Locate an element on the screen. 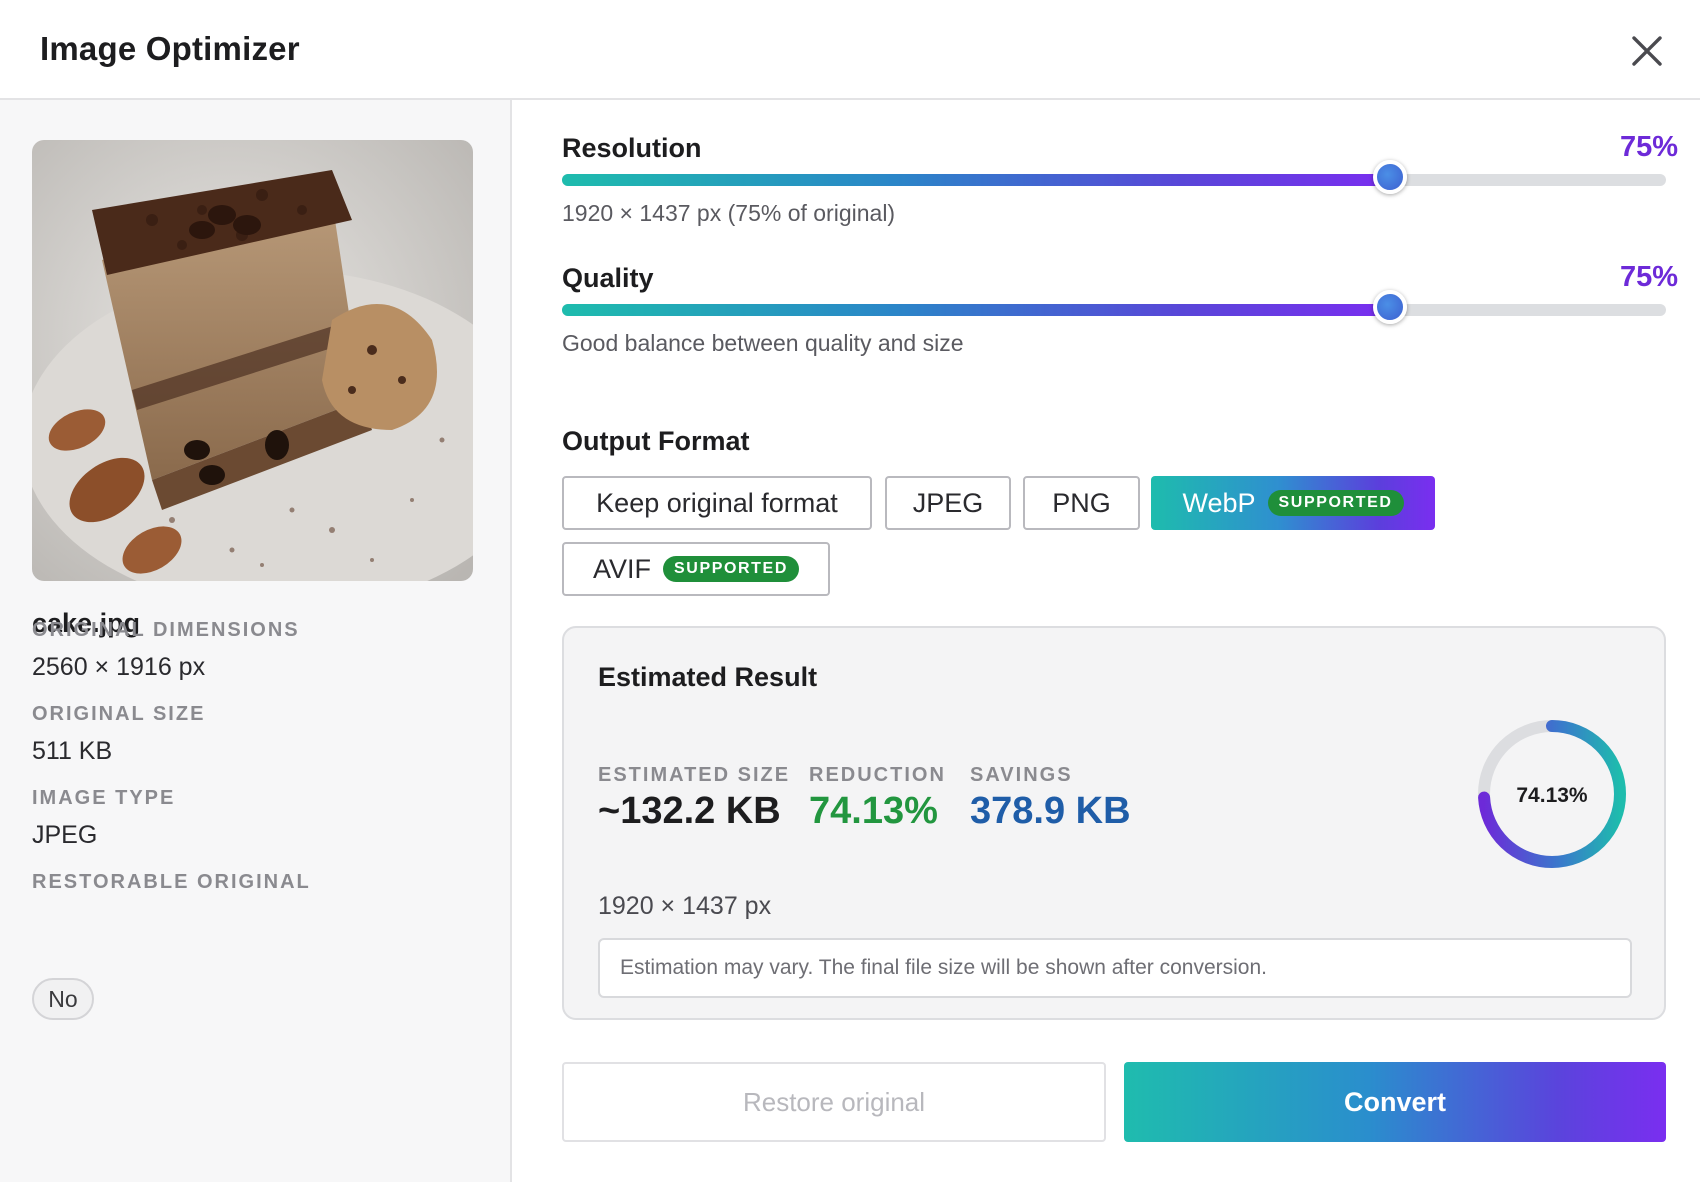 The width and height of the screenshot is (1700, 1182). estimated-result-title: Estimated Result is located at coordinates (708, 677).